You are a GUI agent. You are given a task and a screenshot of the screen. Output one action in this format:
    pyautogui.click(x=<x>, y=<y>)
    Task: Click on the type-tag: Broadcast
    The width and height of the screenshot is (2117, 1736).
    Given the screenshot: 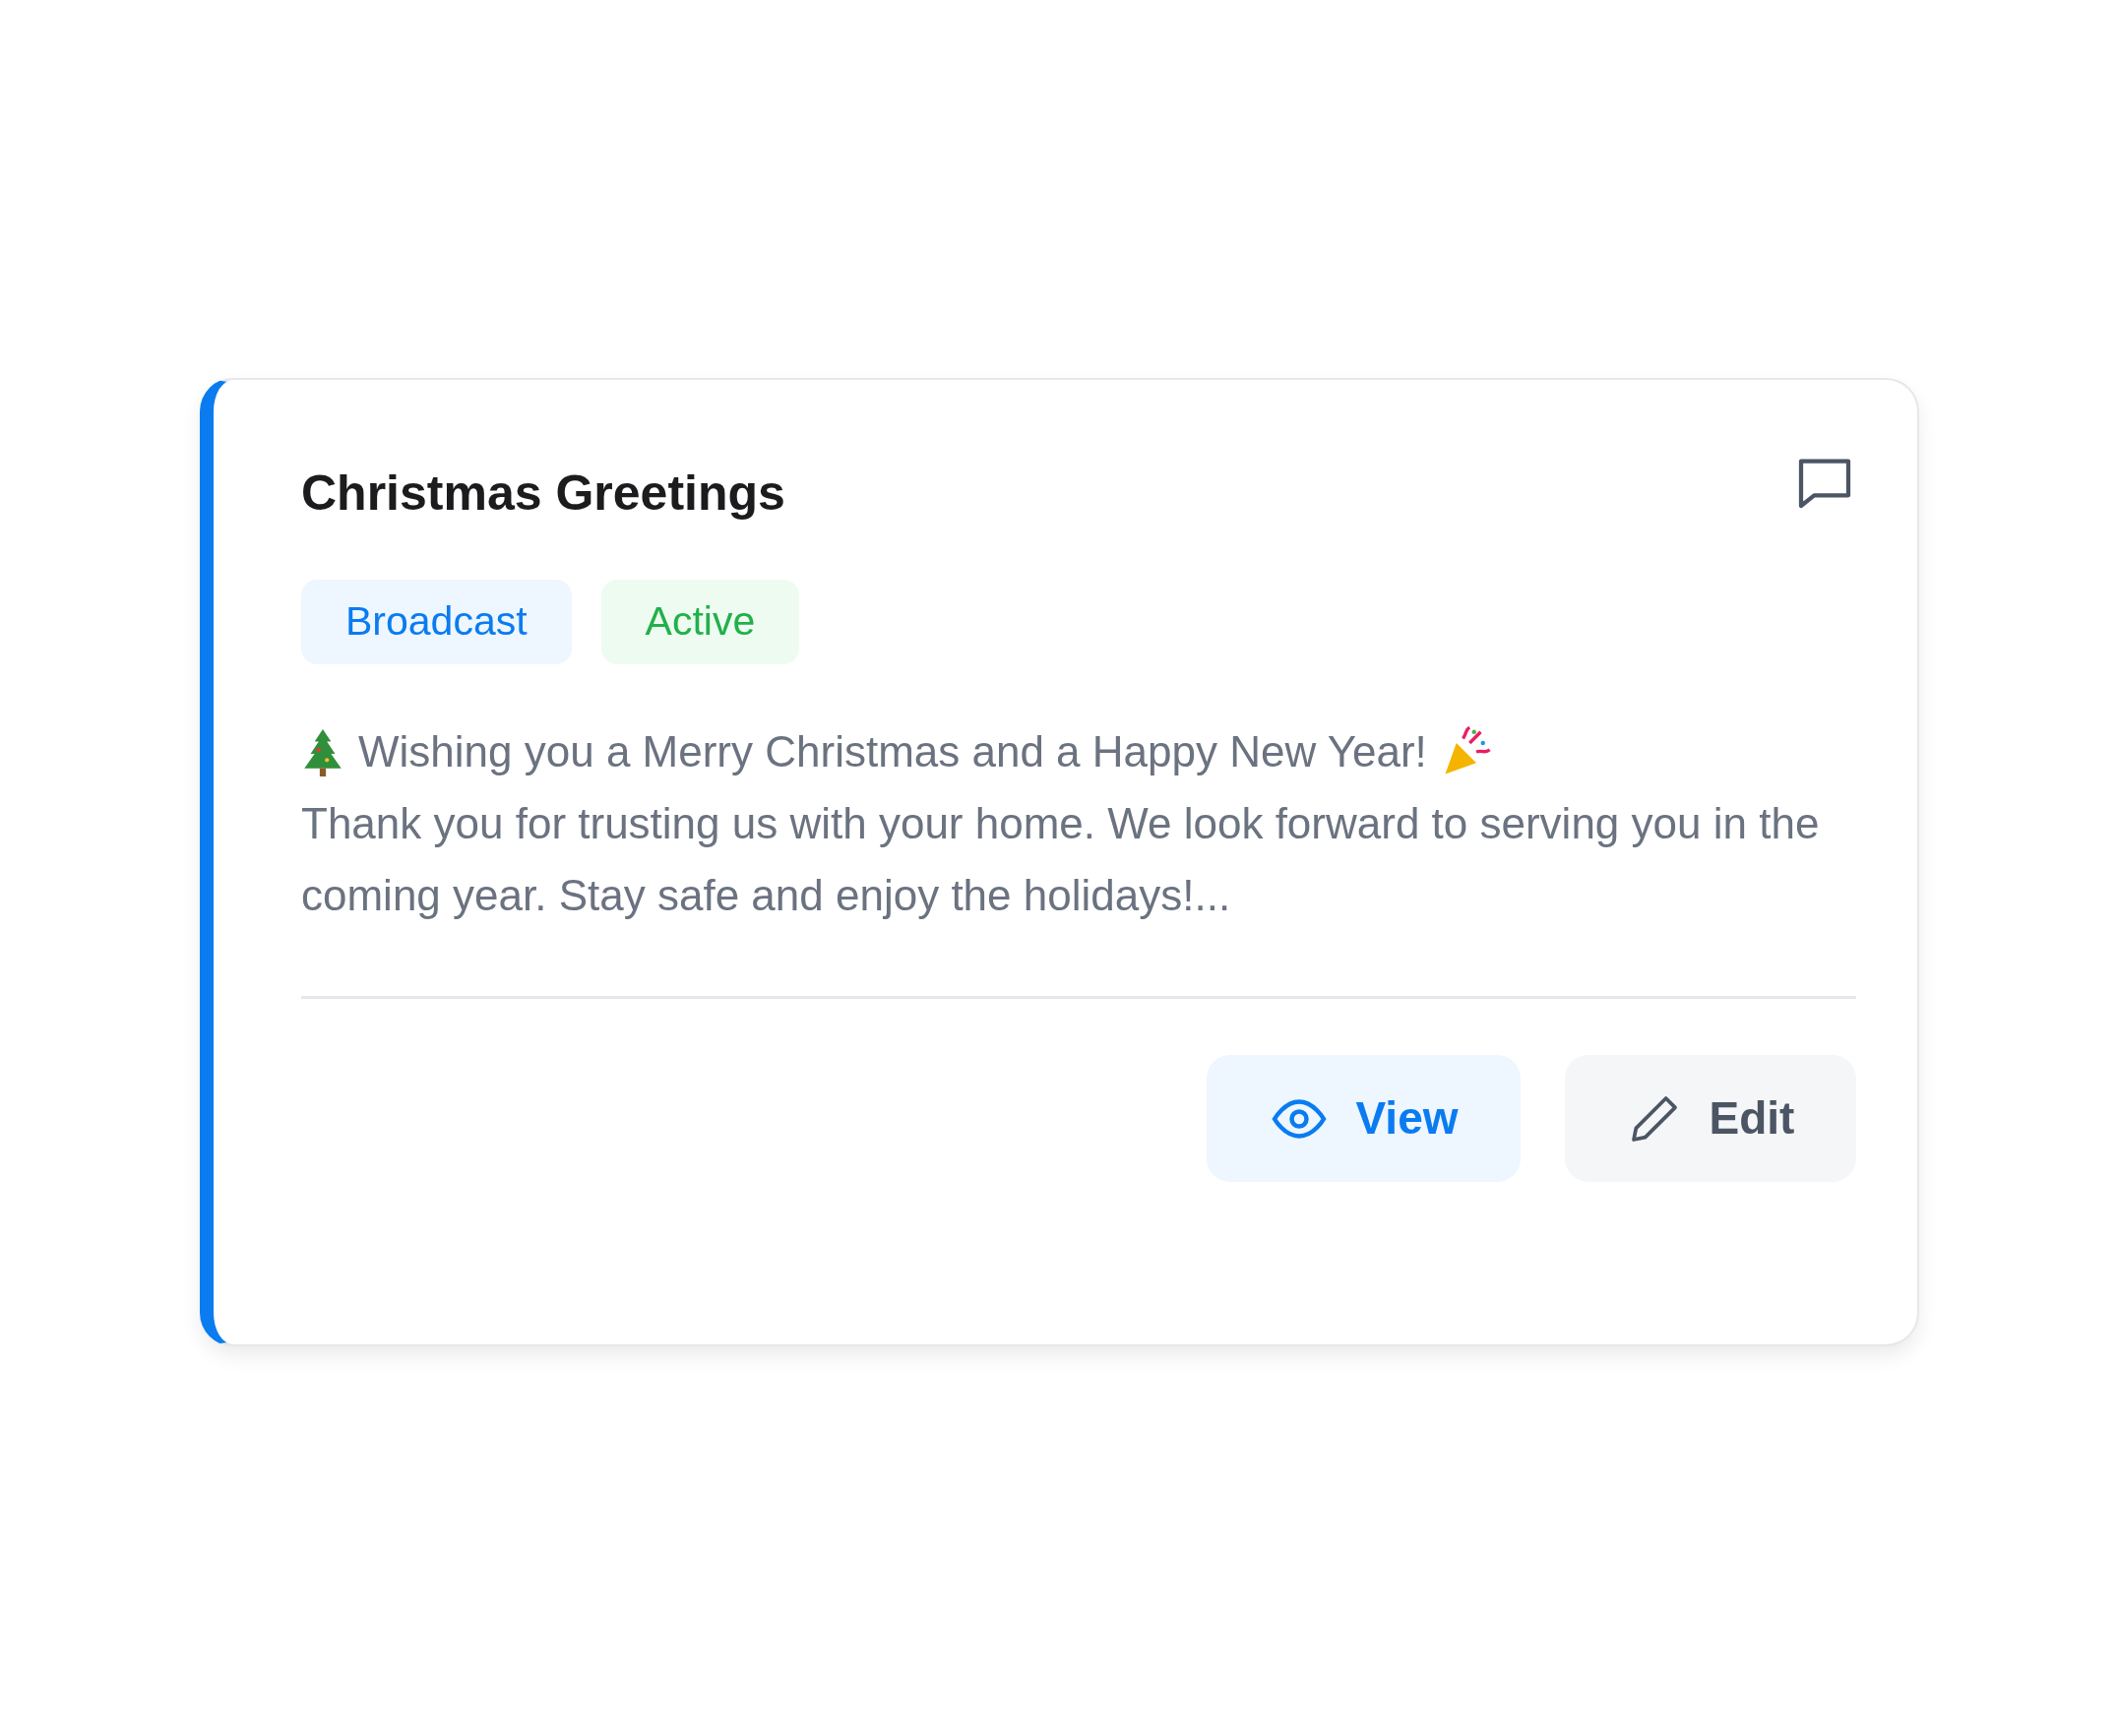 What is the action you would take?
    pyautogui.click(x=436, y=622)
    